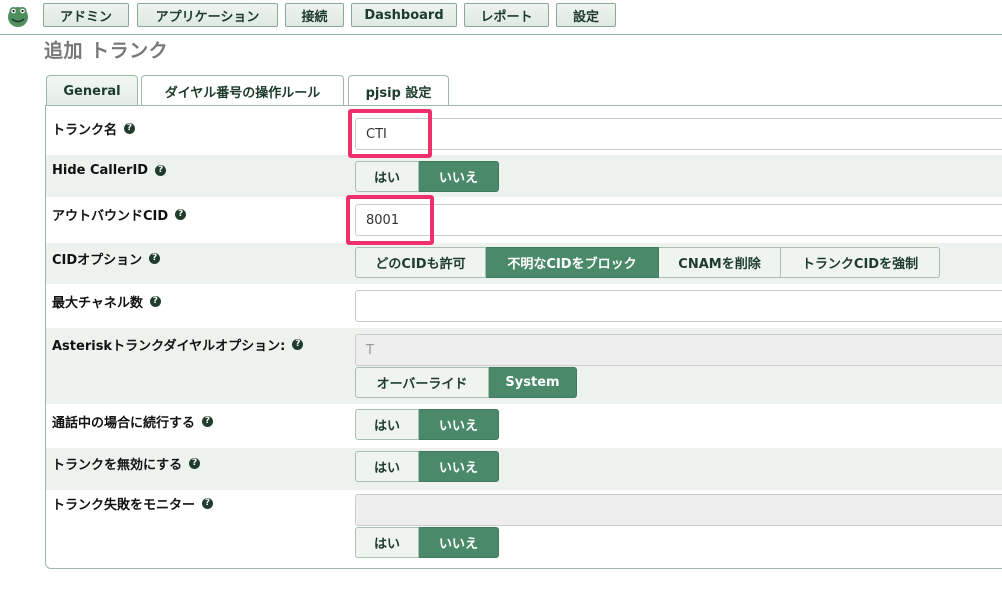 This screenshot has height=597, width=1002. What do you see at coordinates (459, 176) in the screenshot?
I see `hide-callerid-no-button: いいえ` at bounding box center [459, 176].